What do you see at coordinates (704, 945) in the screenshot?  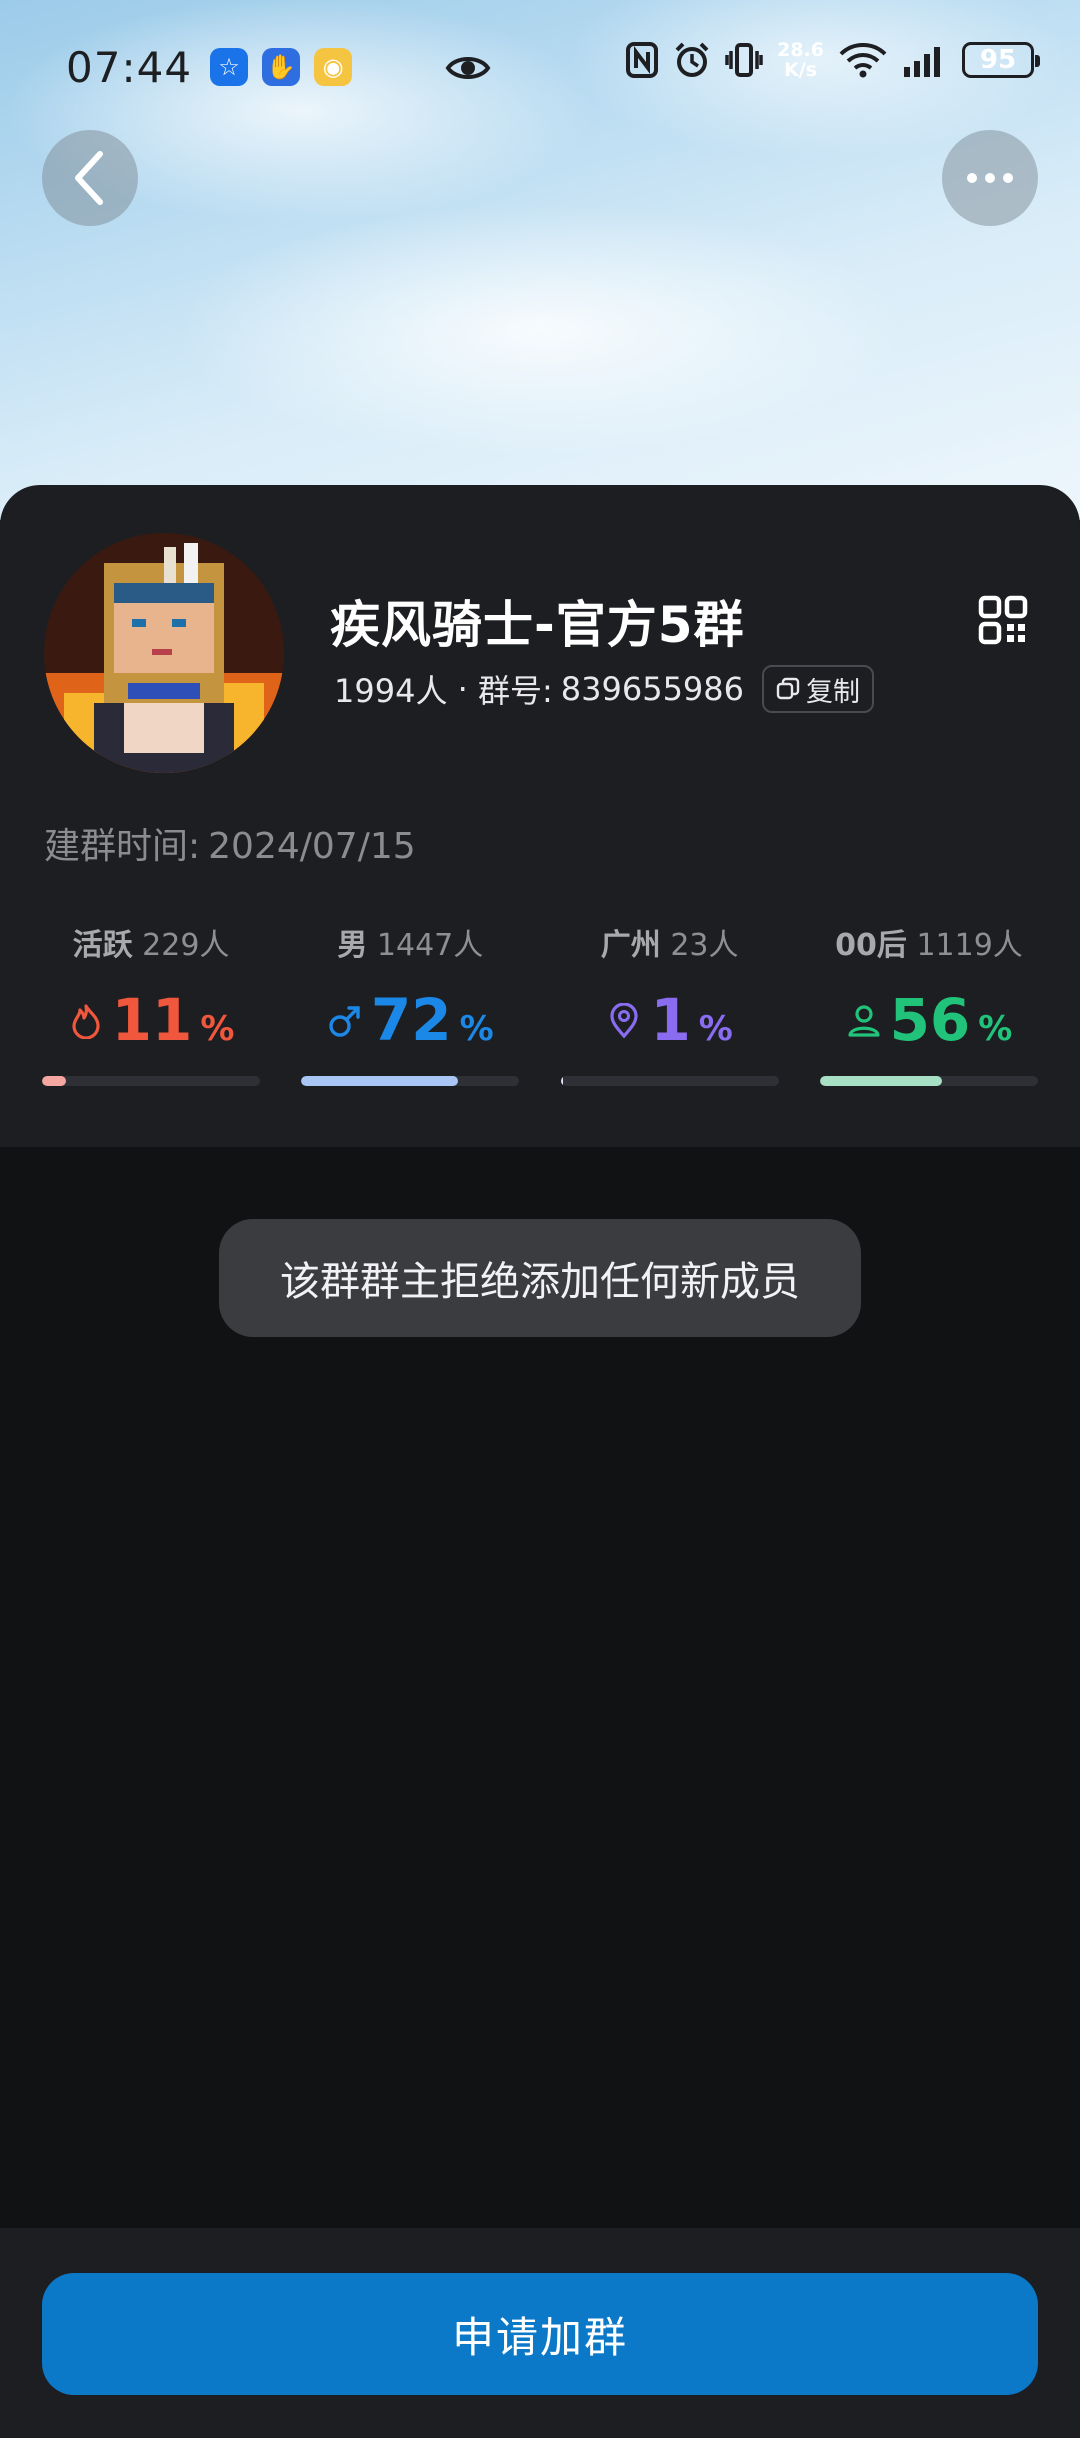 I see `stat-count: 23人` at bounding box center [704, 945].